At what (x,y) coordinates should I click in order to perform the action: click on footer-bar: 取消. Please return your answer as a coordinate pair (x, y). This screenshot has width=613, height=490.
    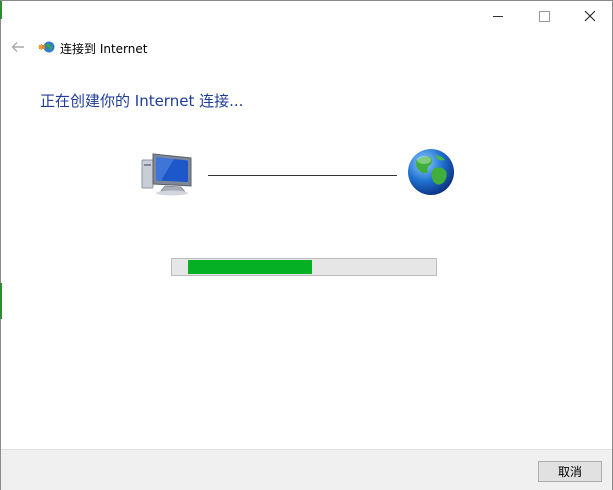
    Looking at the image, I should click on (306, 469).